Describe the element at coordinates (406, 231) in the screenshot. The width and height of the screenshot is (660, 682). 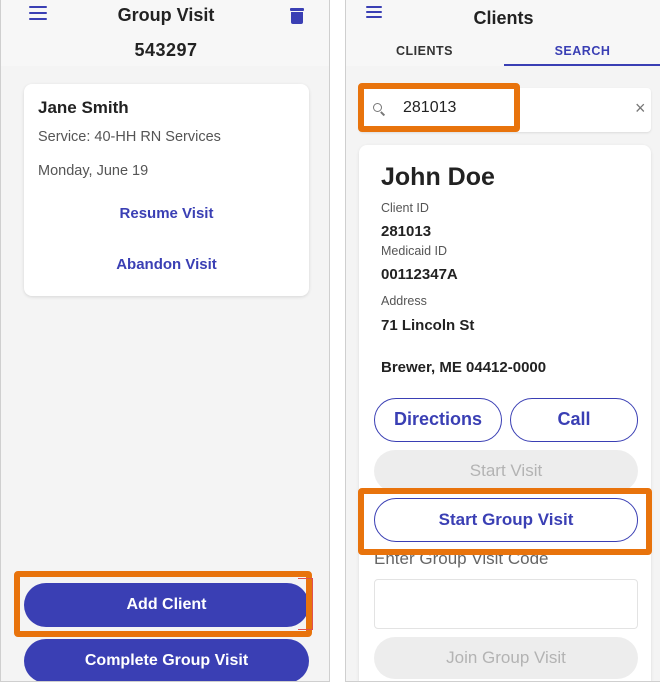
I see `client-id-value: 281013` at that location.